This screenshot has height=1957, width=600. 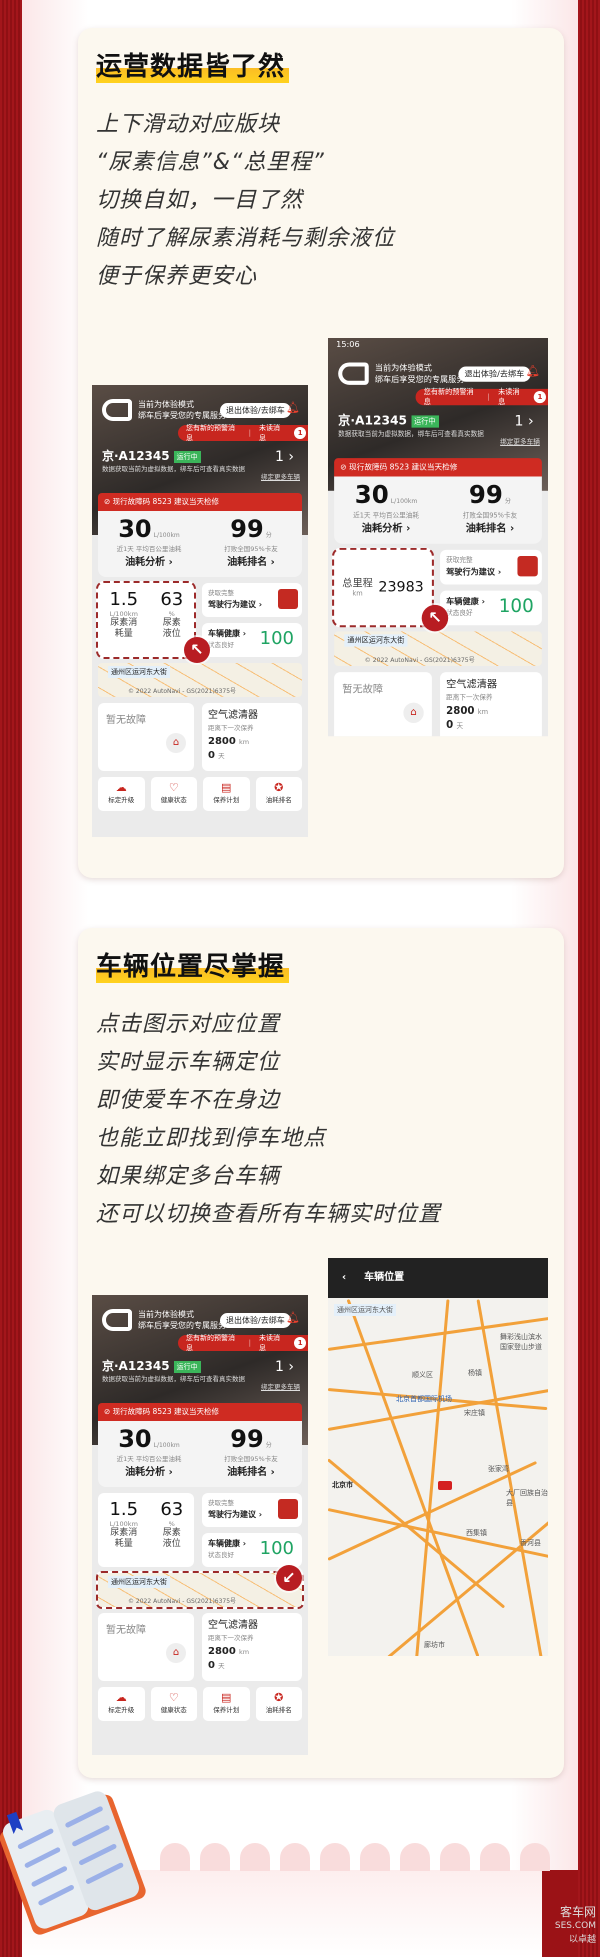 I want to click on repair-house-icon: ⌂, so click(x=176, y=743).